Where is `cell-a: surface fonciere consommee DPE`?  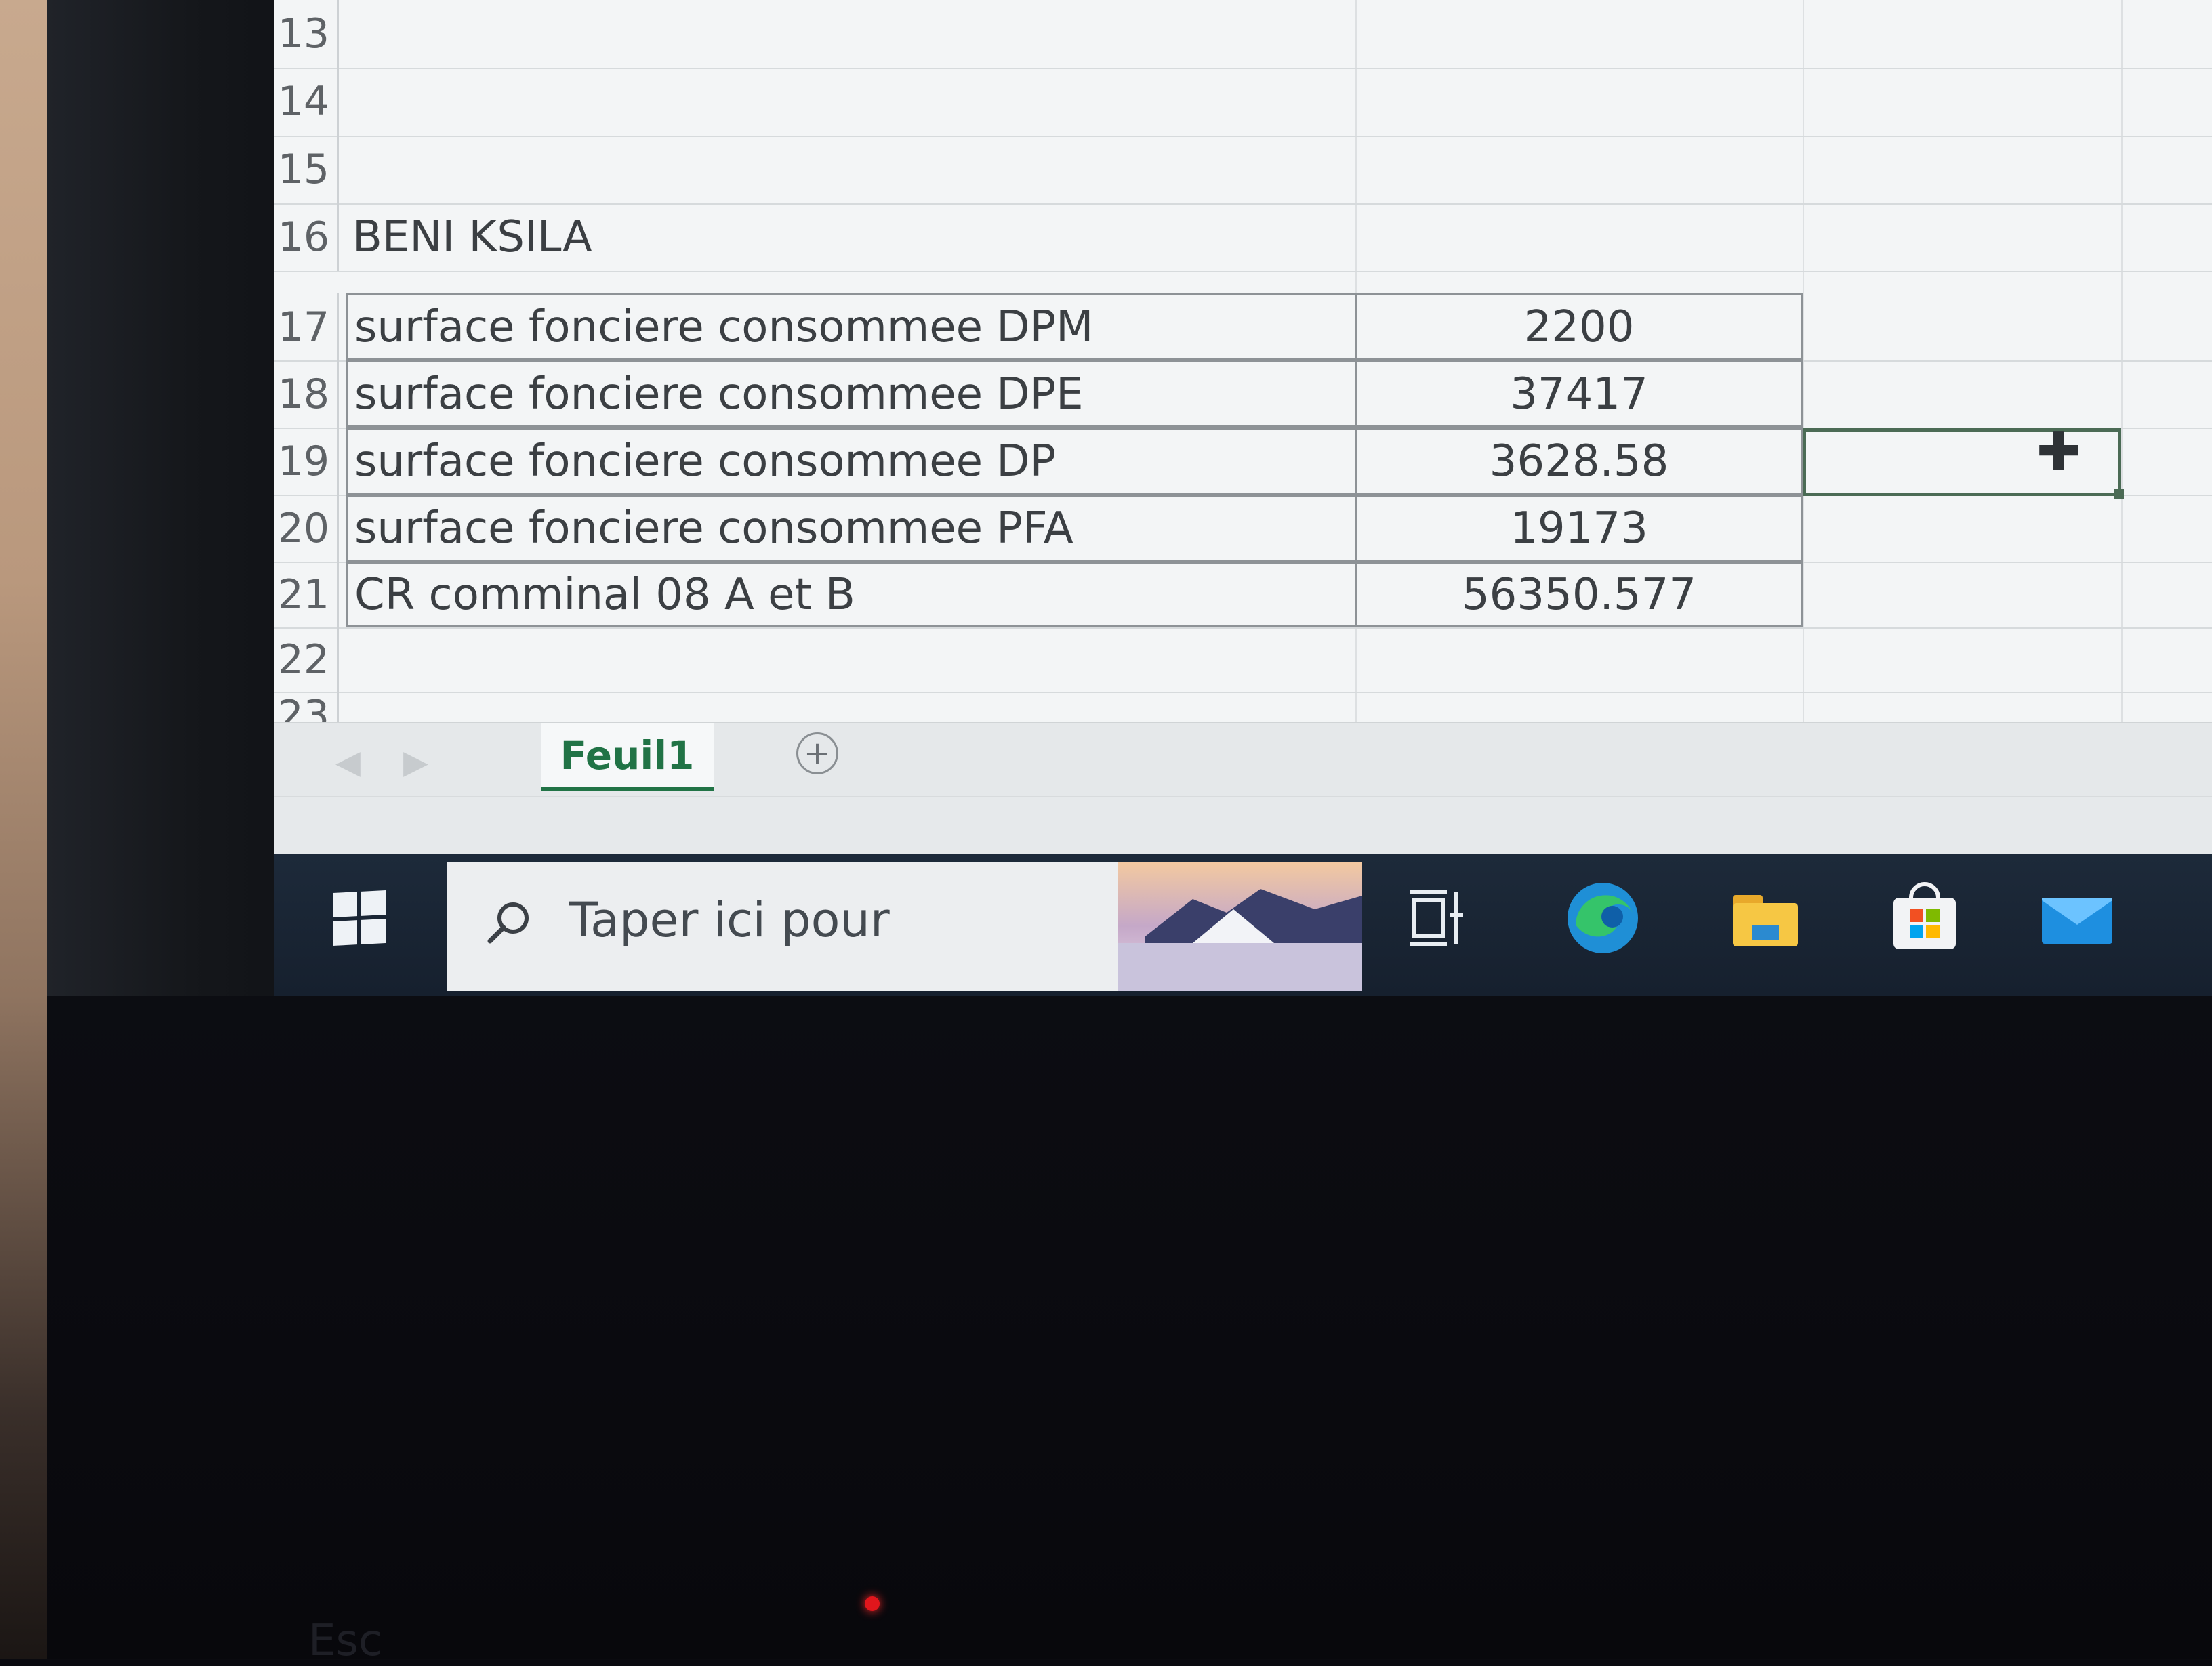
cell-a: surface fonciere consommee DPE is located at coordinates (851, 394).